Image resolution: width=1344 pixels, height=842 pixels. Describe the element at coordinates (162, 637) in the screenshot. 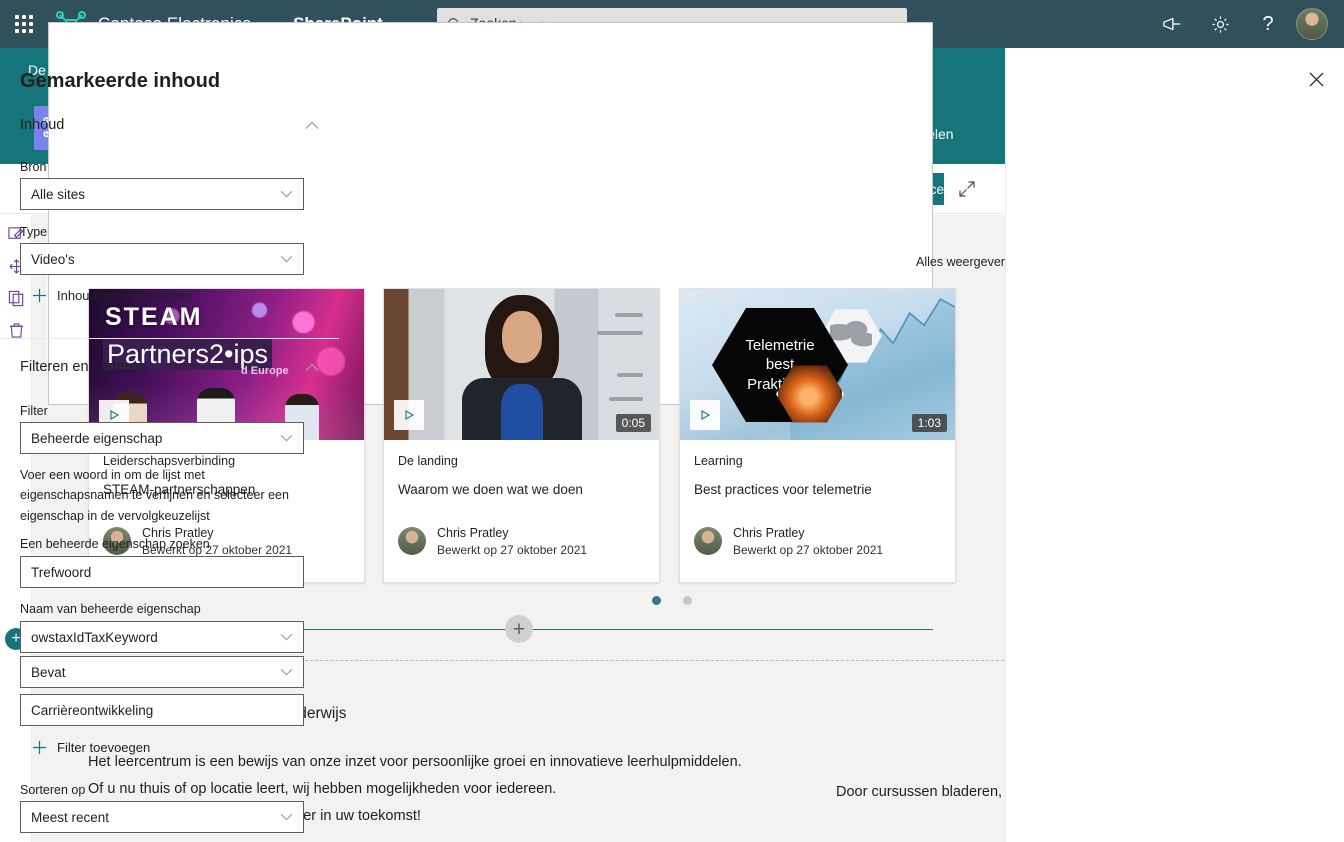

I see `managed-property-dropdown: owstaxIdTaxKeyword` at that location.